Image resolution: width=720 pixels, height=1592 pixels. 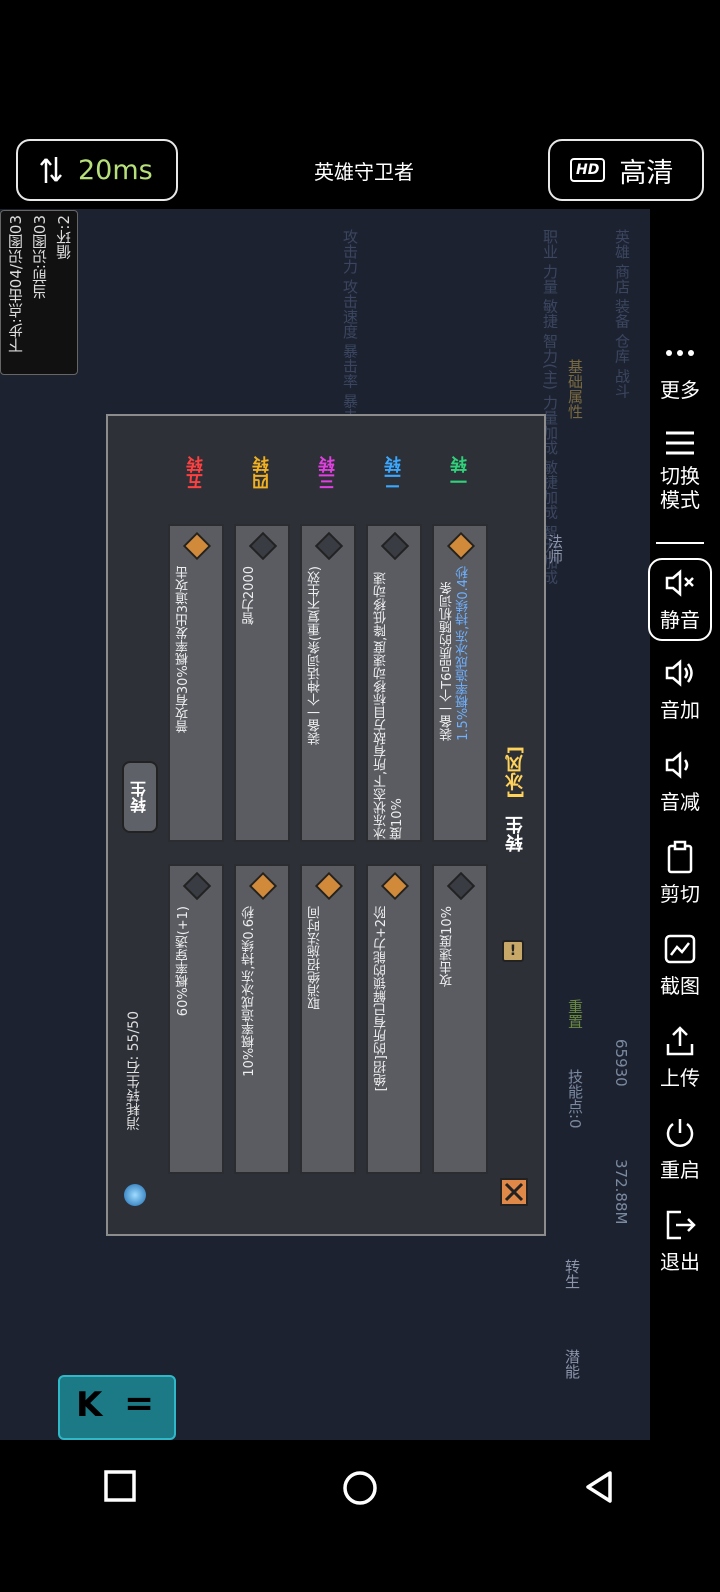 What do you see at coordinates (64, 237) in the screenshot?
I see `loop-count: 循环:2` at bounding box center [64, 237].